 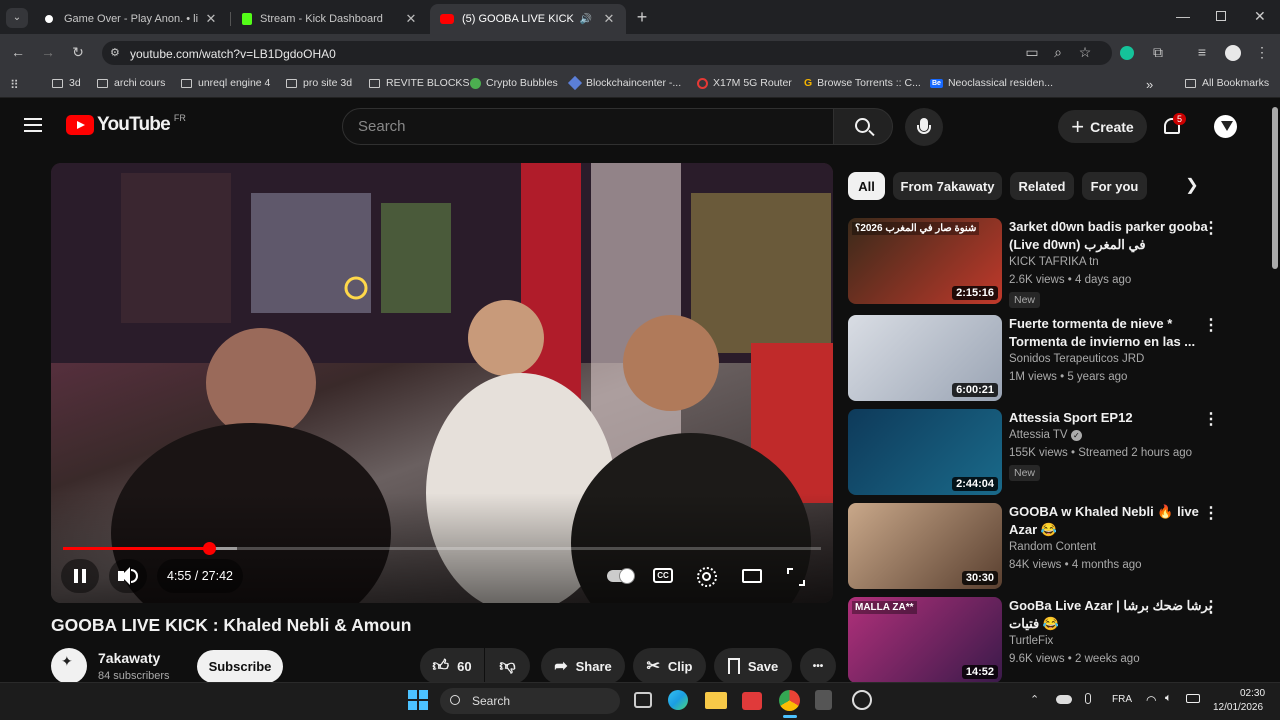 What do you see at coordinates (823, 700) in the screenshot?
I see `calculator-icon` at bounding box center [823, 700].